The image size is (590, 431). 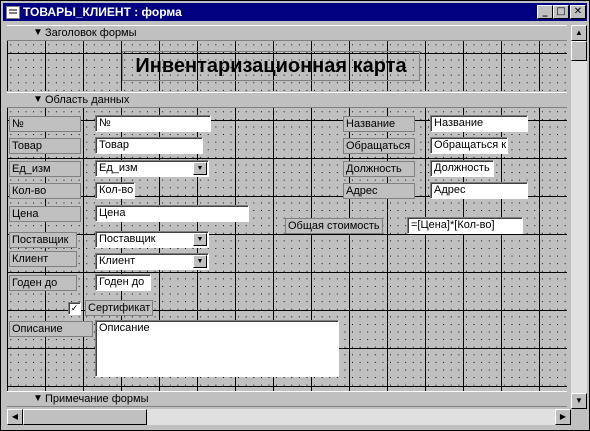 I want to click on form-title-label: Инвентаризационная карта, so click(x=271, y=66).